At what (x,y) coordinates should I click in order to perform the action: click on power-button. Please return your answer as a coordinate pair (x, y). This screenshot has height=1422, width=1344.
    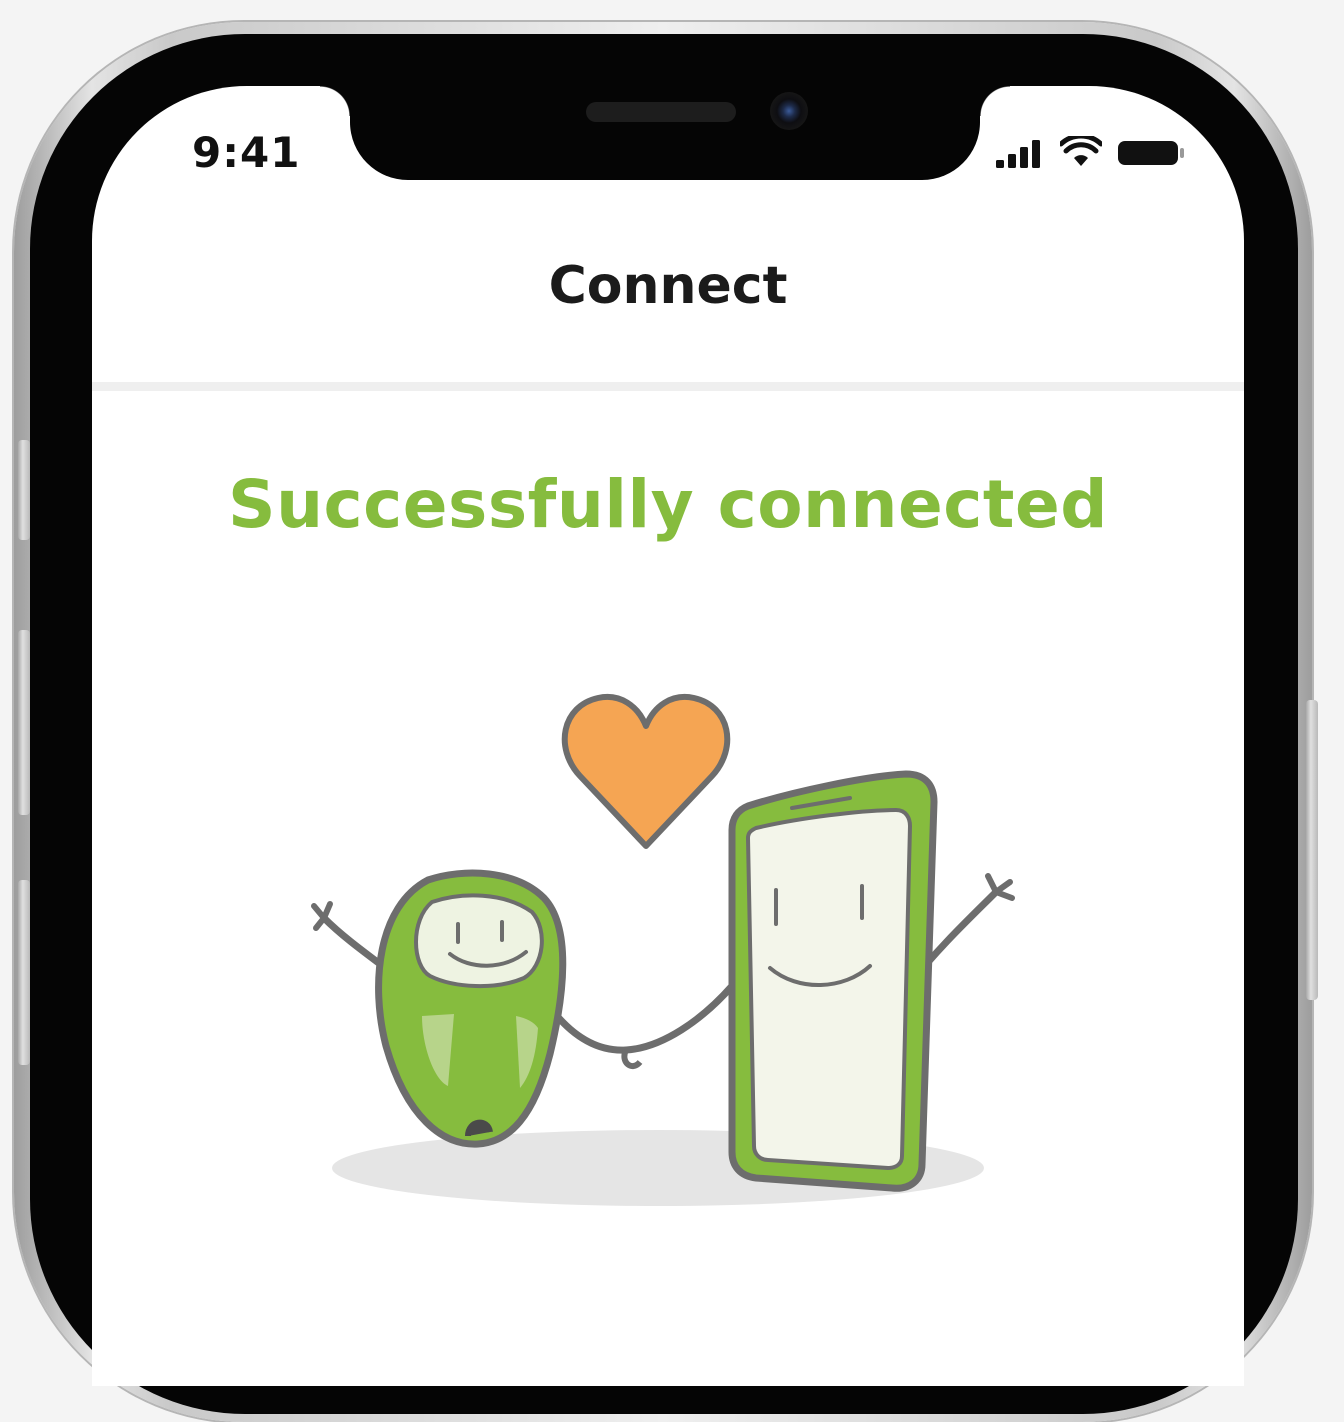
    Looking at the image, I should click on (1312, 850).